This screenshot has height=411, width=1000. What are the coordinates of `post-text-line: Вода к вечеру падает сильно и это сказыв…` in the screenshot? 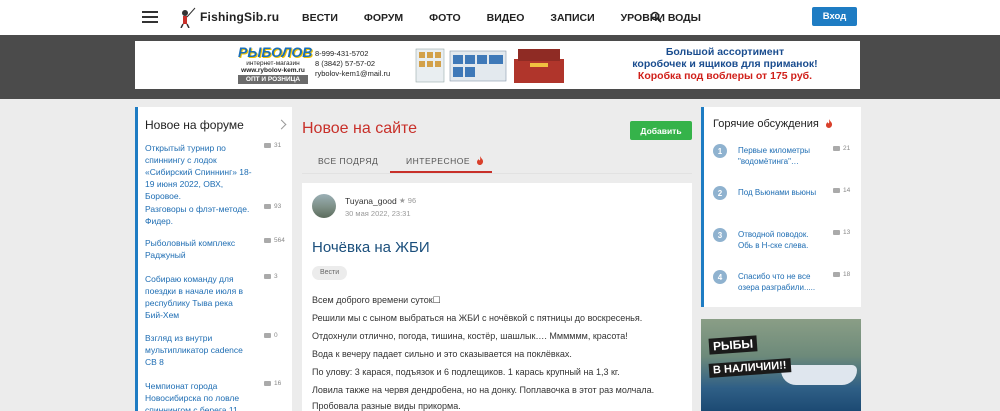 It's located at (442, 354).